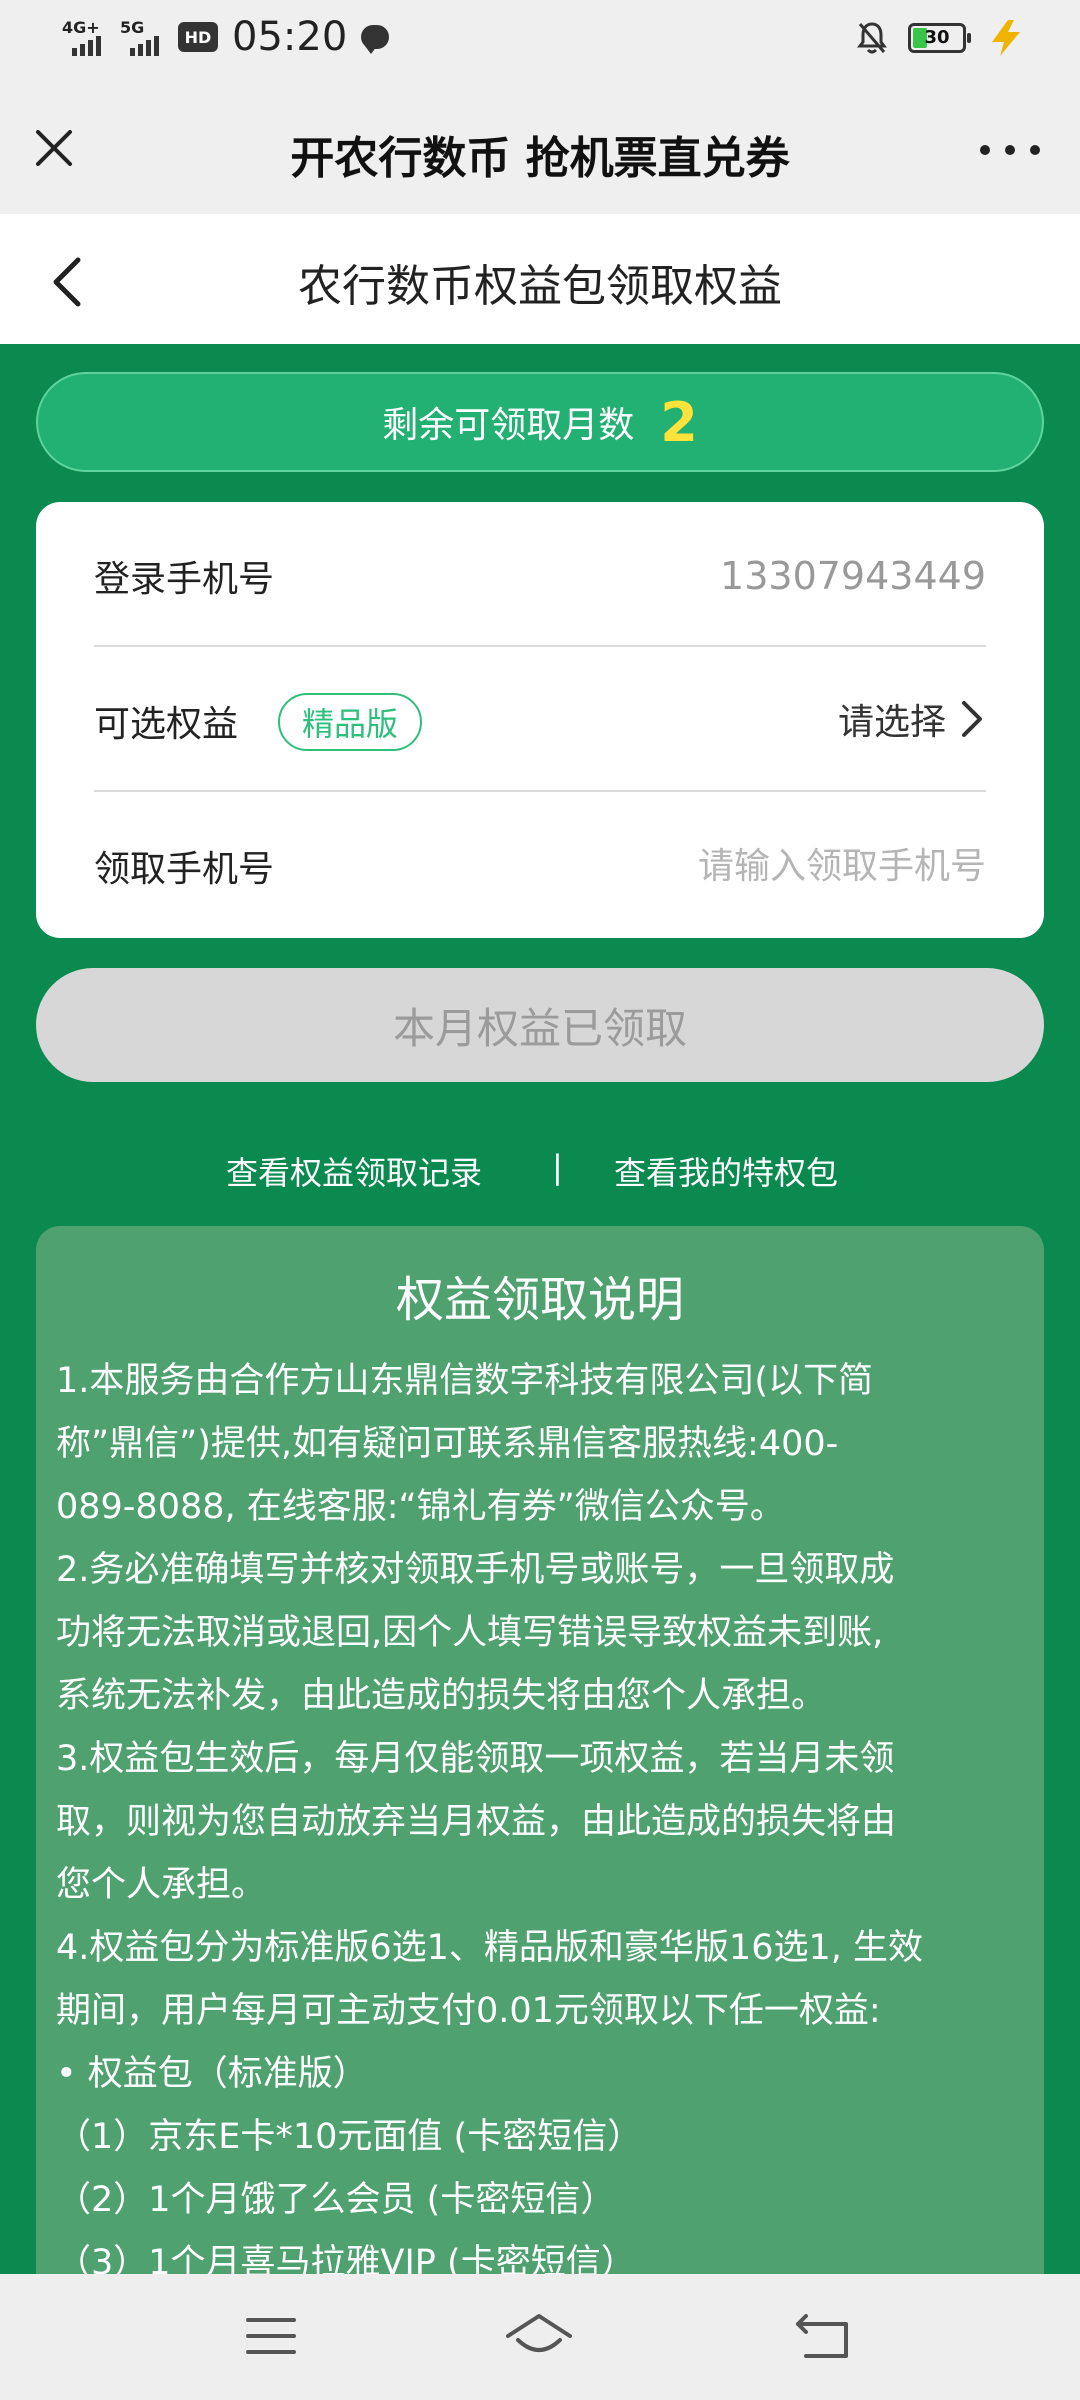 The width and height of the screenshot is (1080, 2400). I want to click on view-claim-records-link: 查看权益领取记录, so click(354, 1171).